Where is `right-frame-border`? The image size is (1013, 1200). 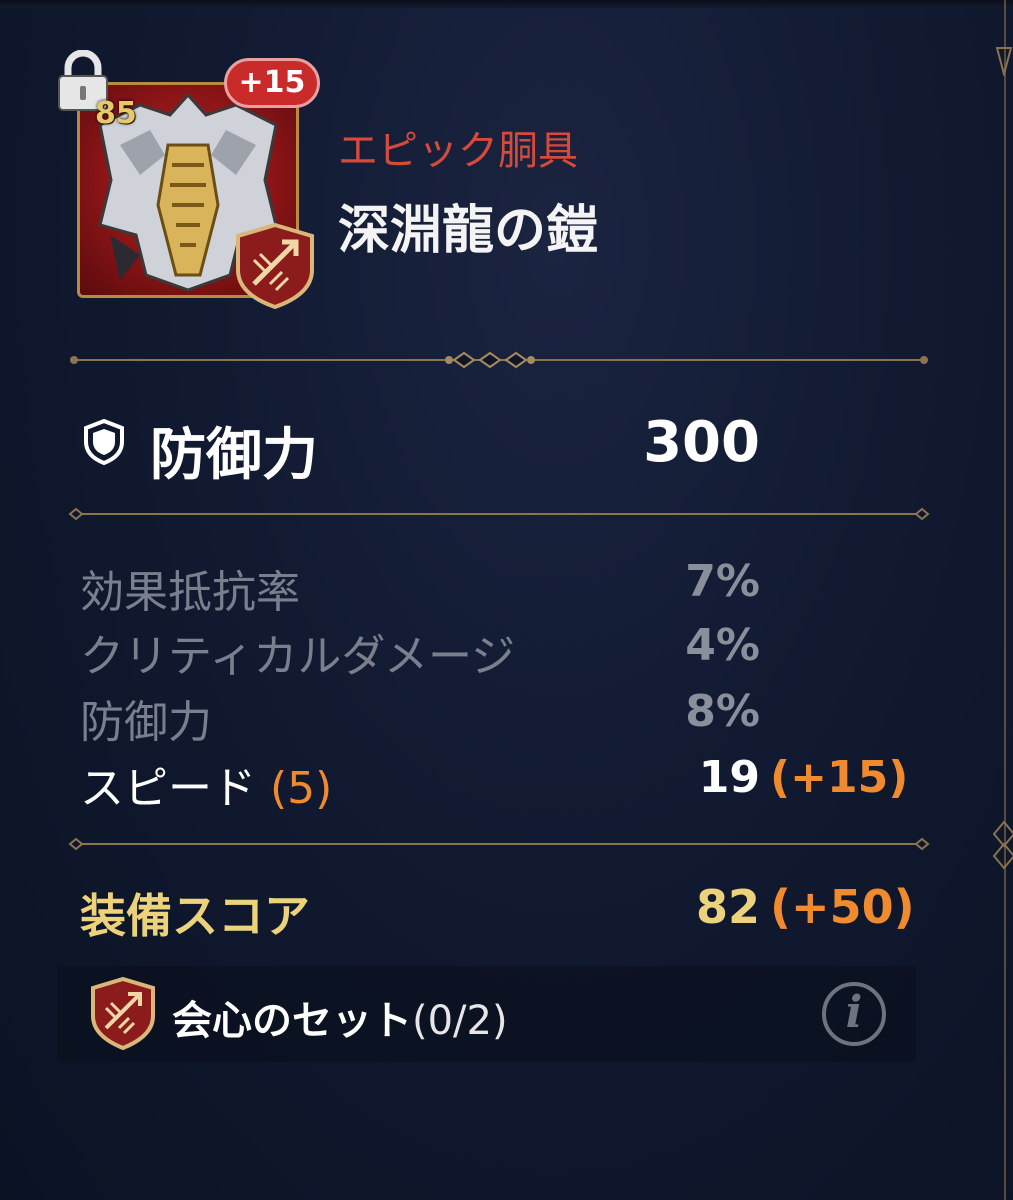 right-frame-border is located at coordinates (1005, 600).